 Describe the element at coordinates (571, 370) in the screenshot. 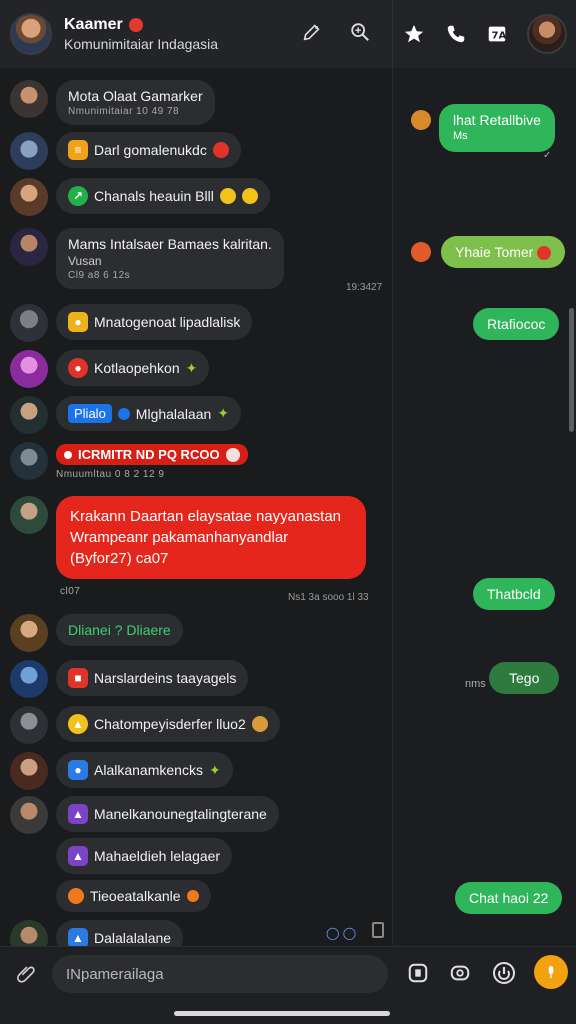

I see `scrollbar` at that location.